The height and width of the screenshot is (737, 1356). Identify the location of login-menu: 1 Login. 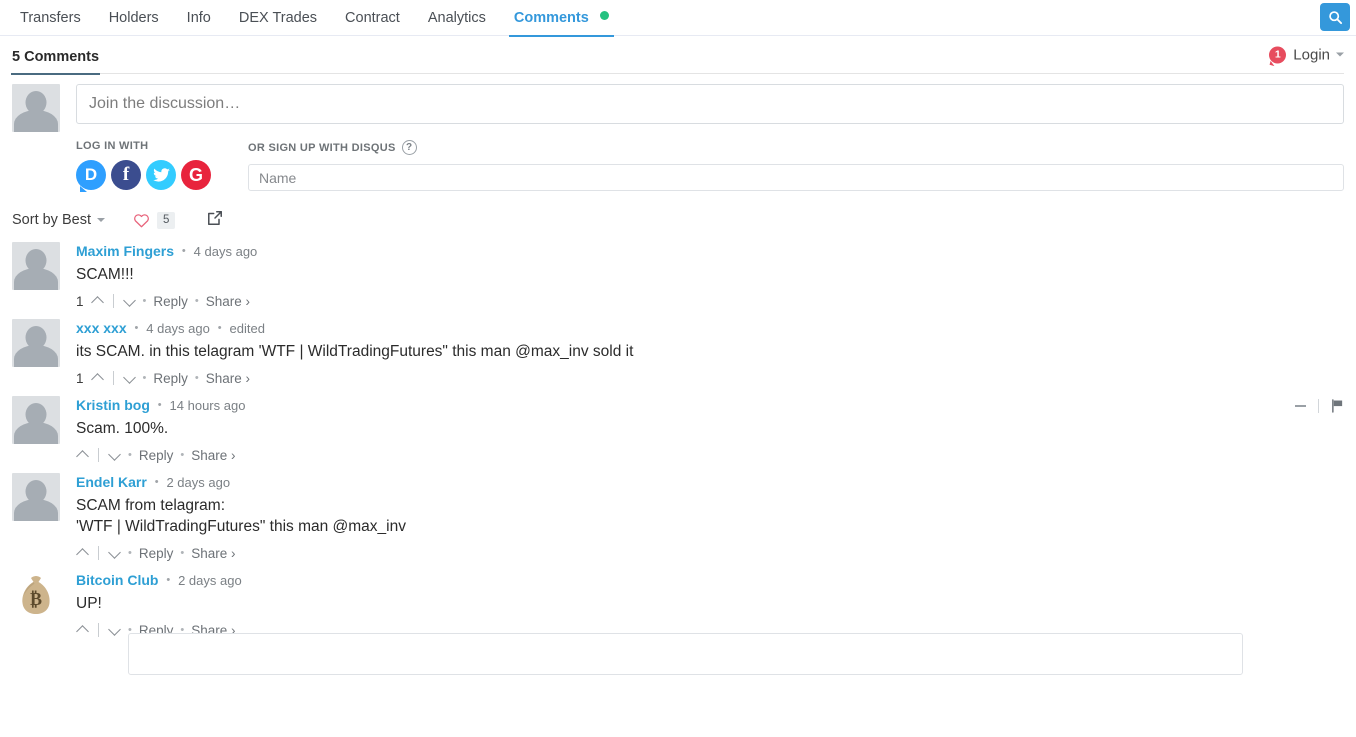
(1306, 54).